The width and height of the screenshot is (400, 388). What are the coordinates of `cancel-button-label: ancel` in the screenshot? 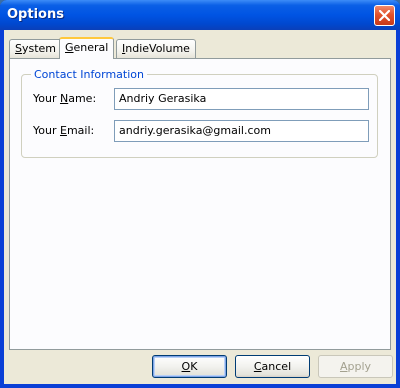 It's located at (276, 366).